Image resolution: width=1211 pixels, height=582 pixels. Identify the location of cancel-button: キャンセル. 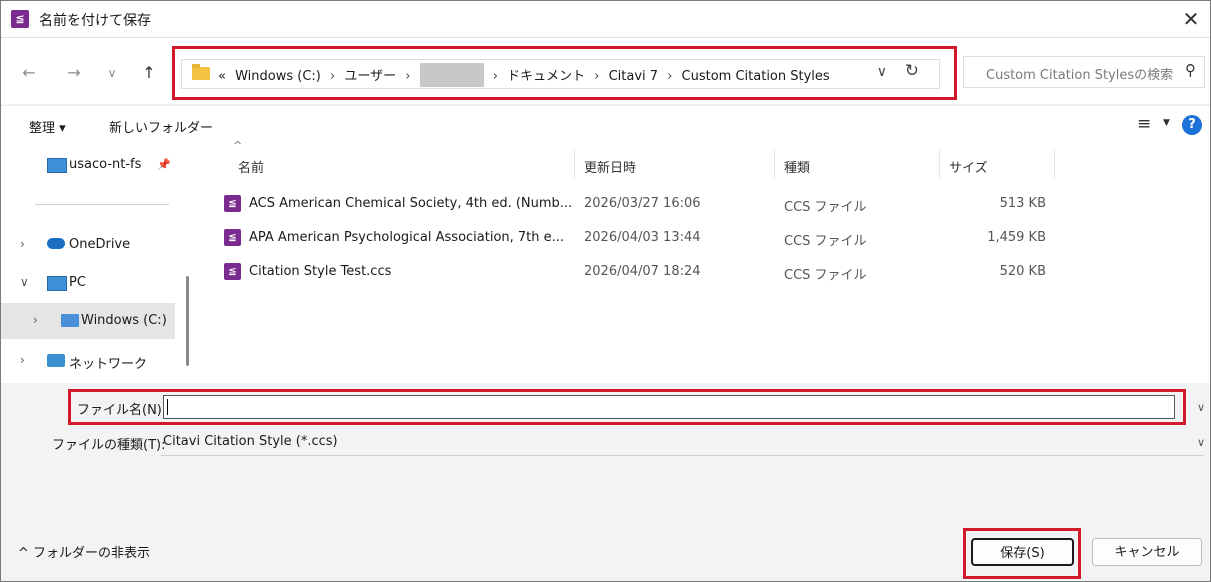
(1147, 552).